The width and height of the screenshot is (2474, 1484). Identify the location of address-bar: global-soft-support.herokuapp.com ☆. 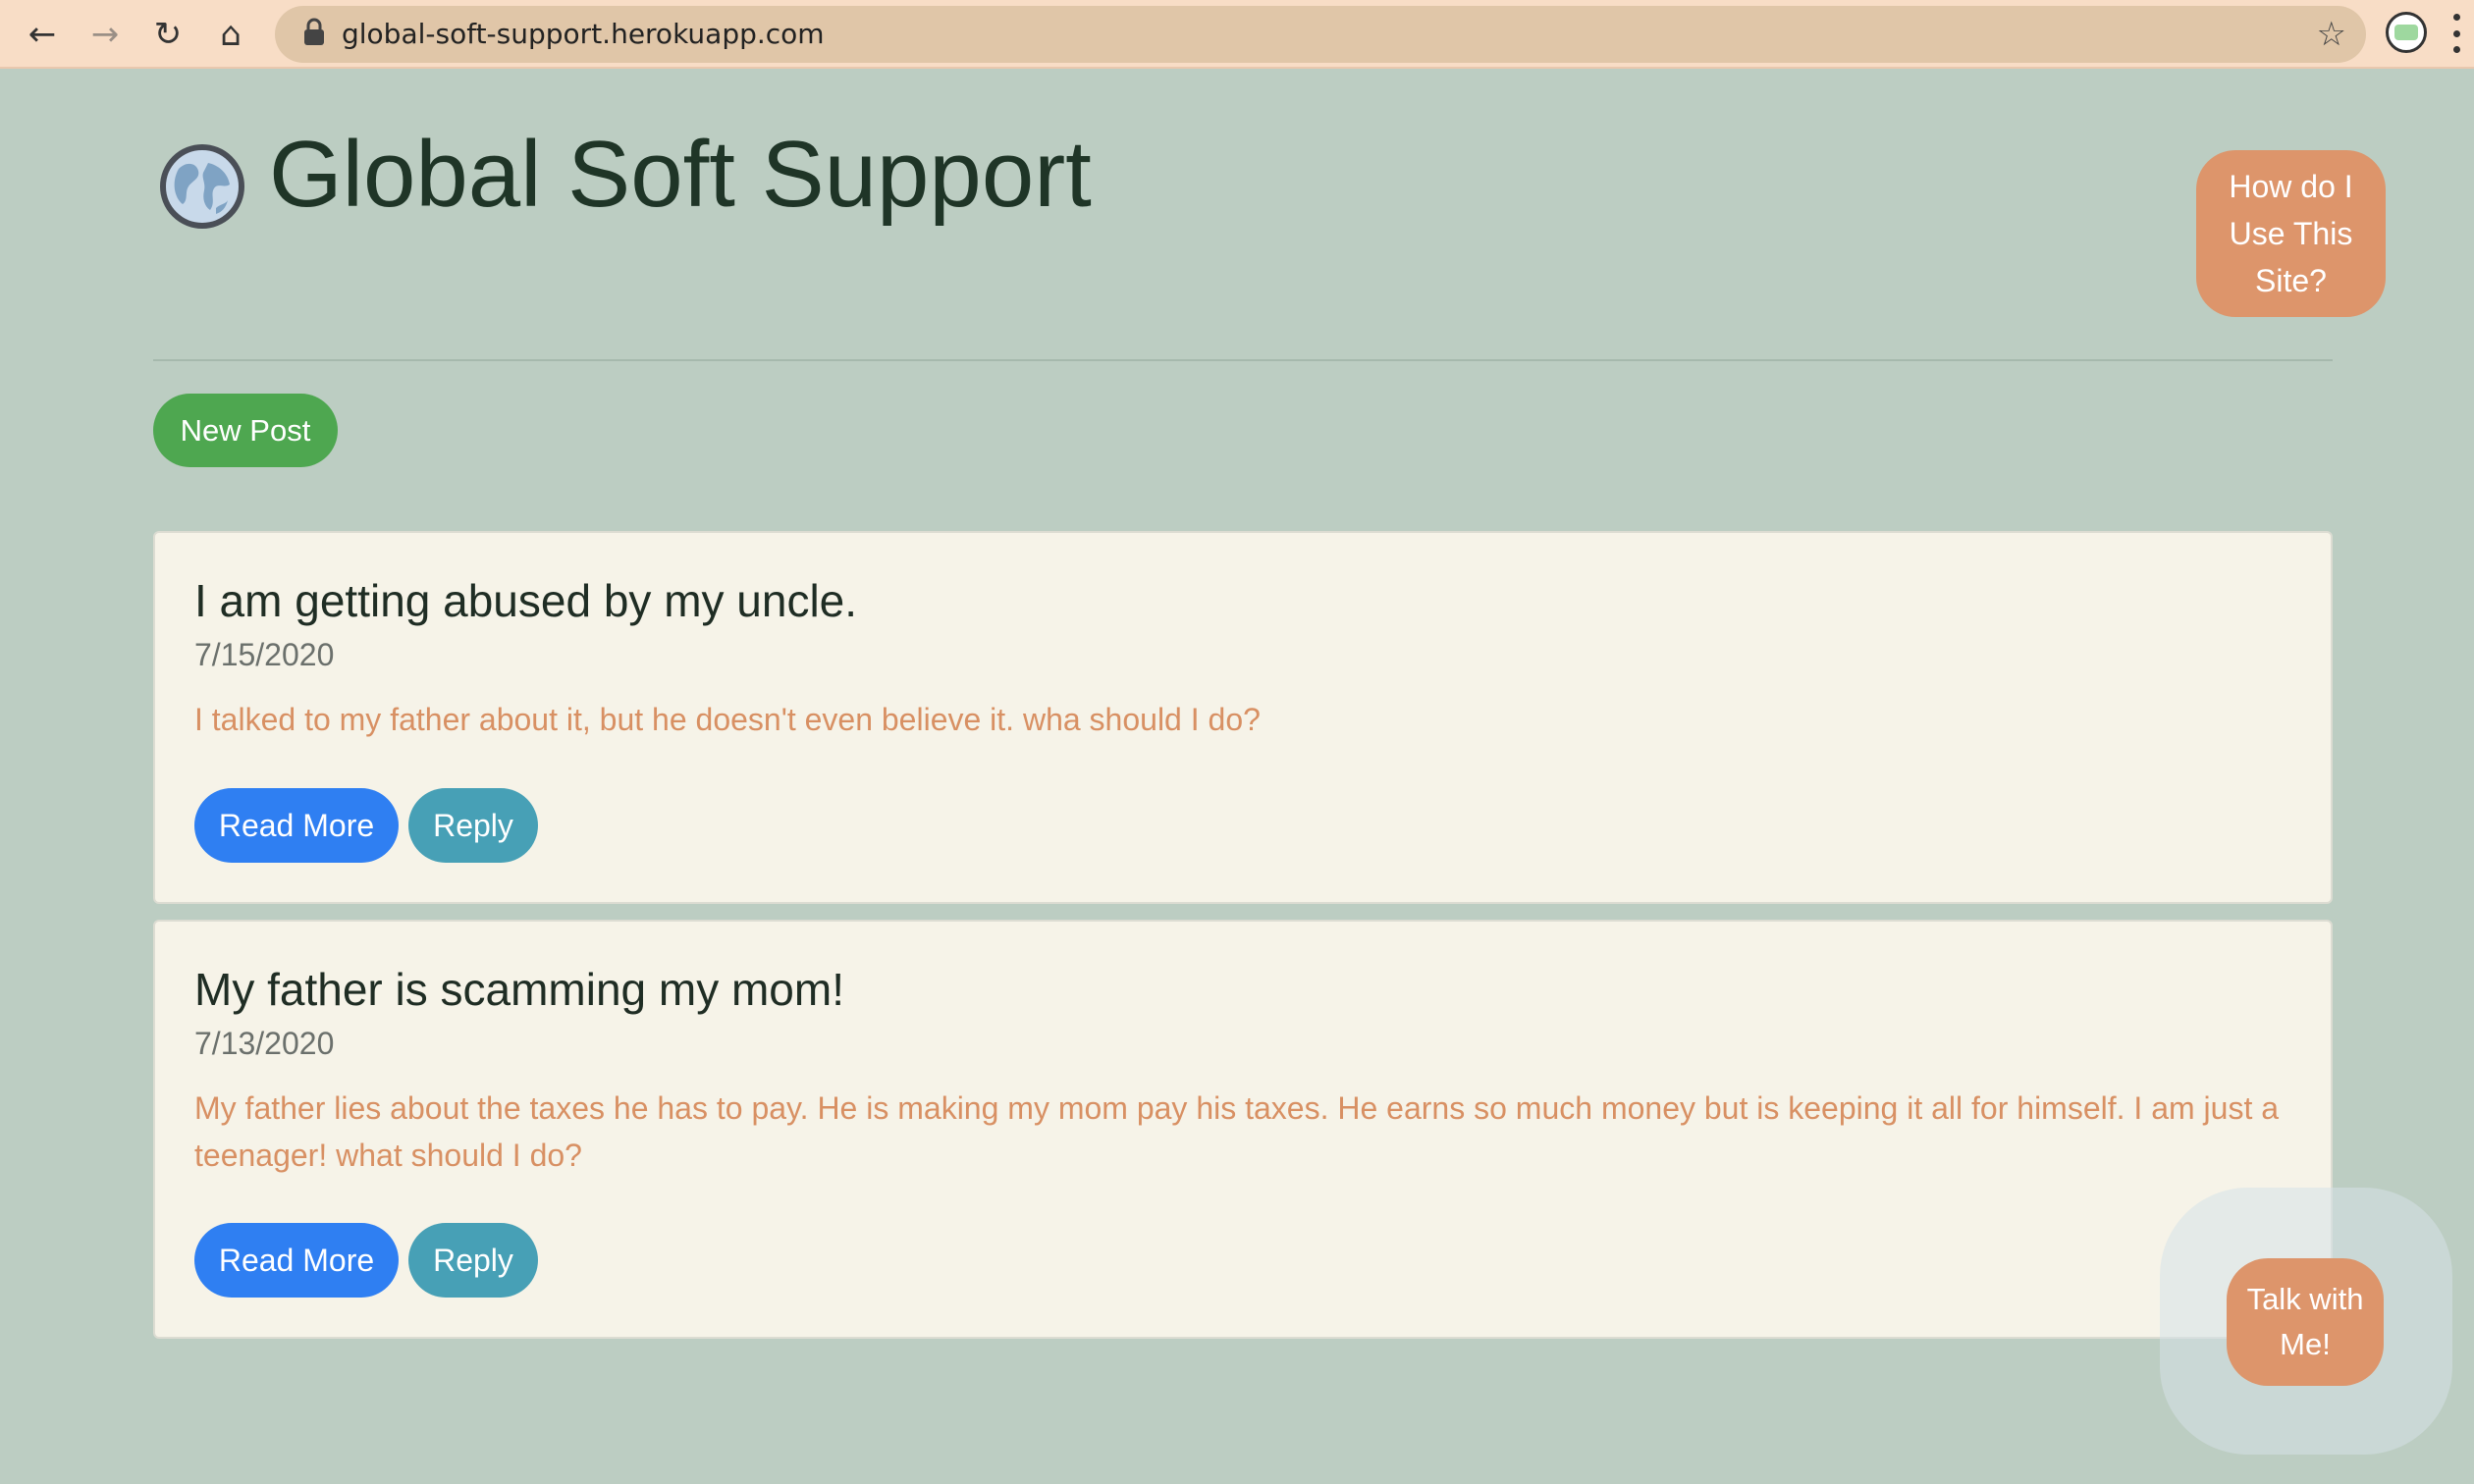
(1320, 34).